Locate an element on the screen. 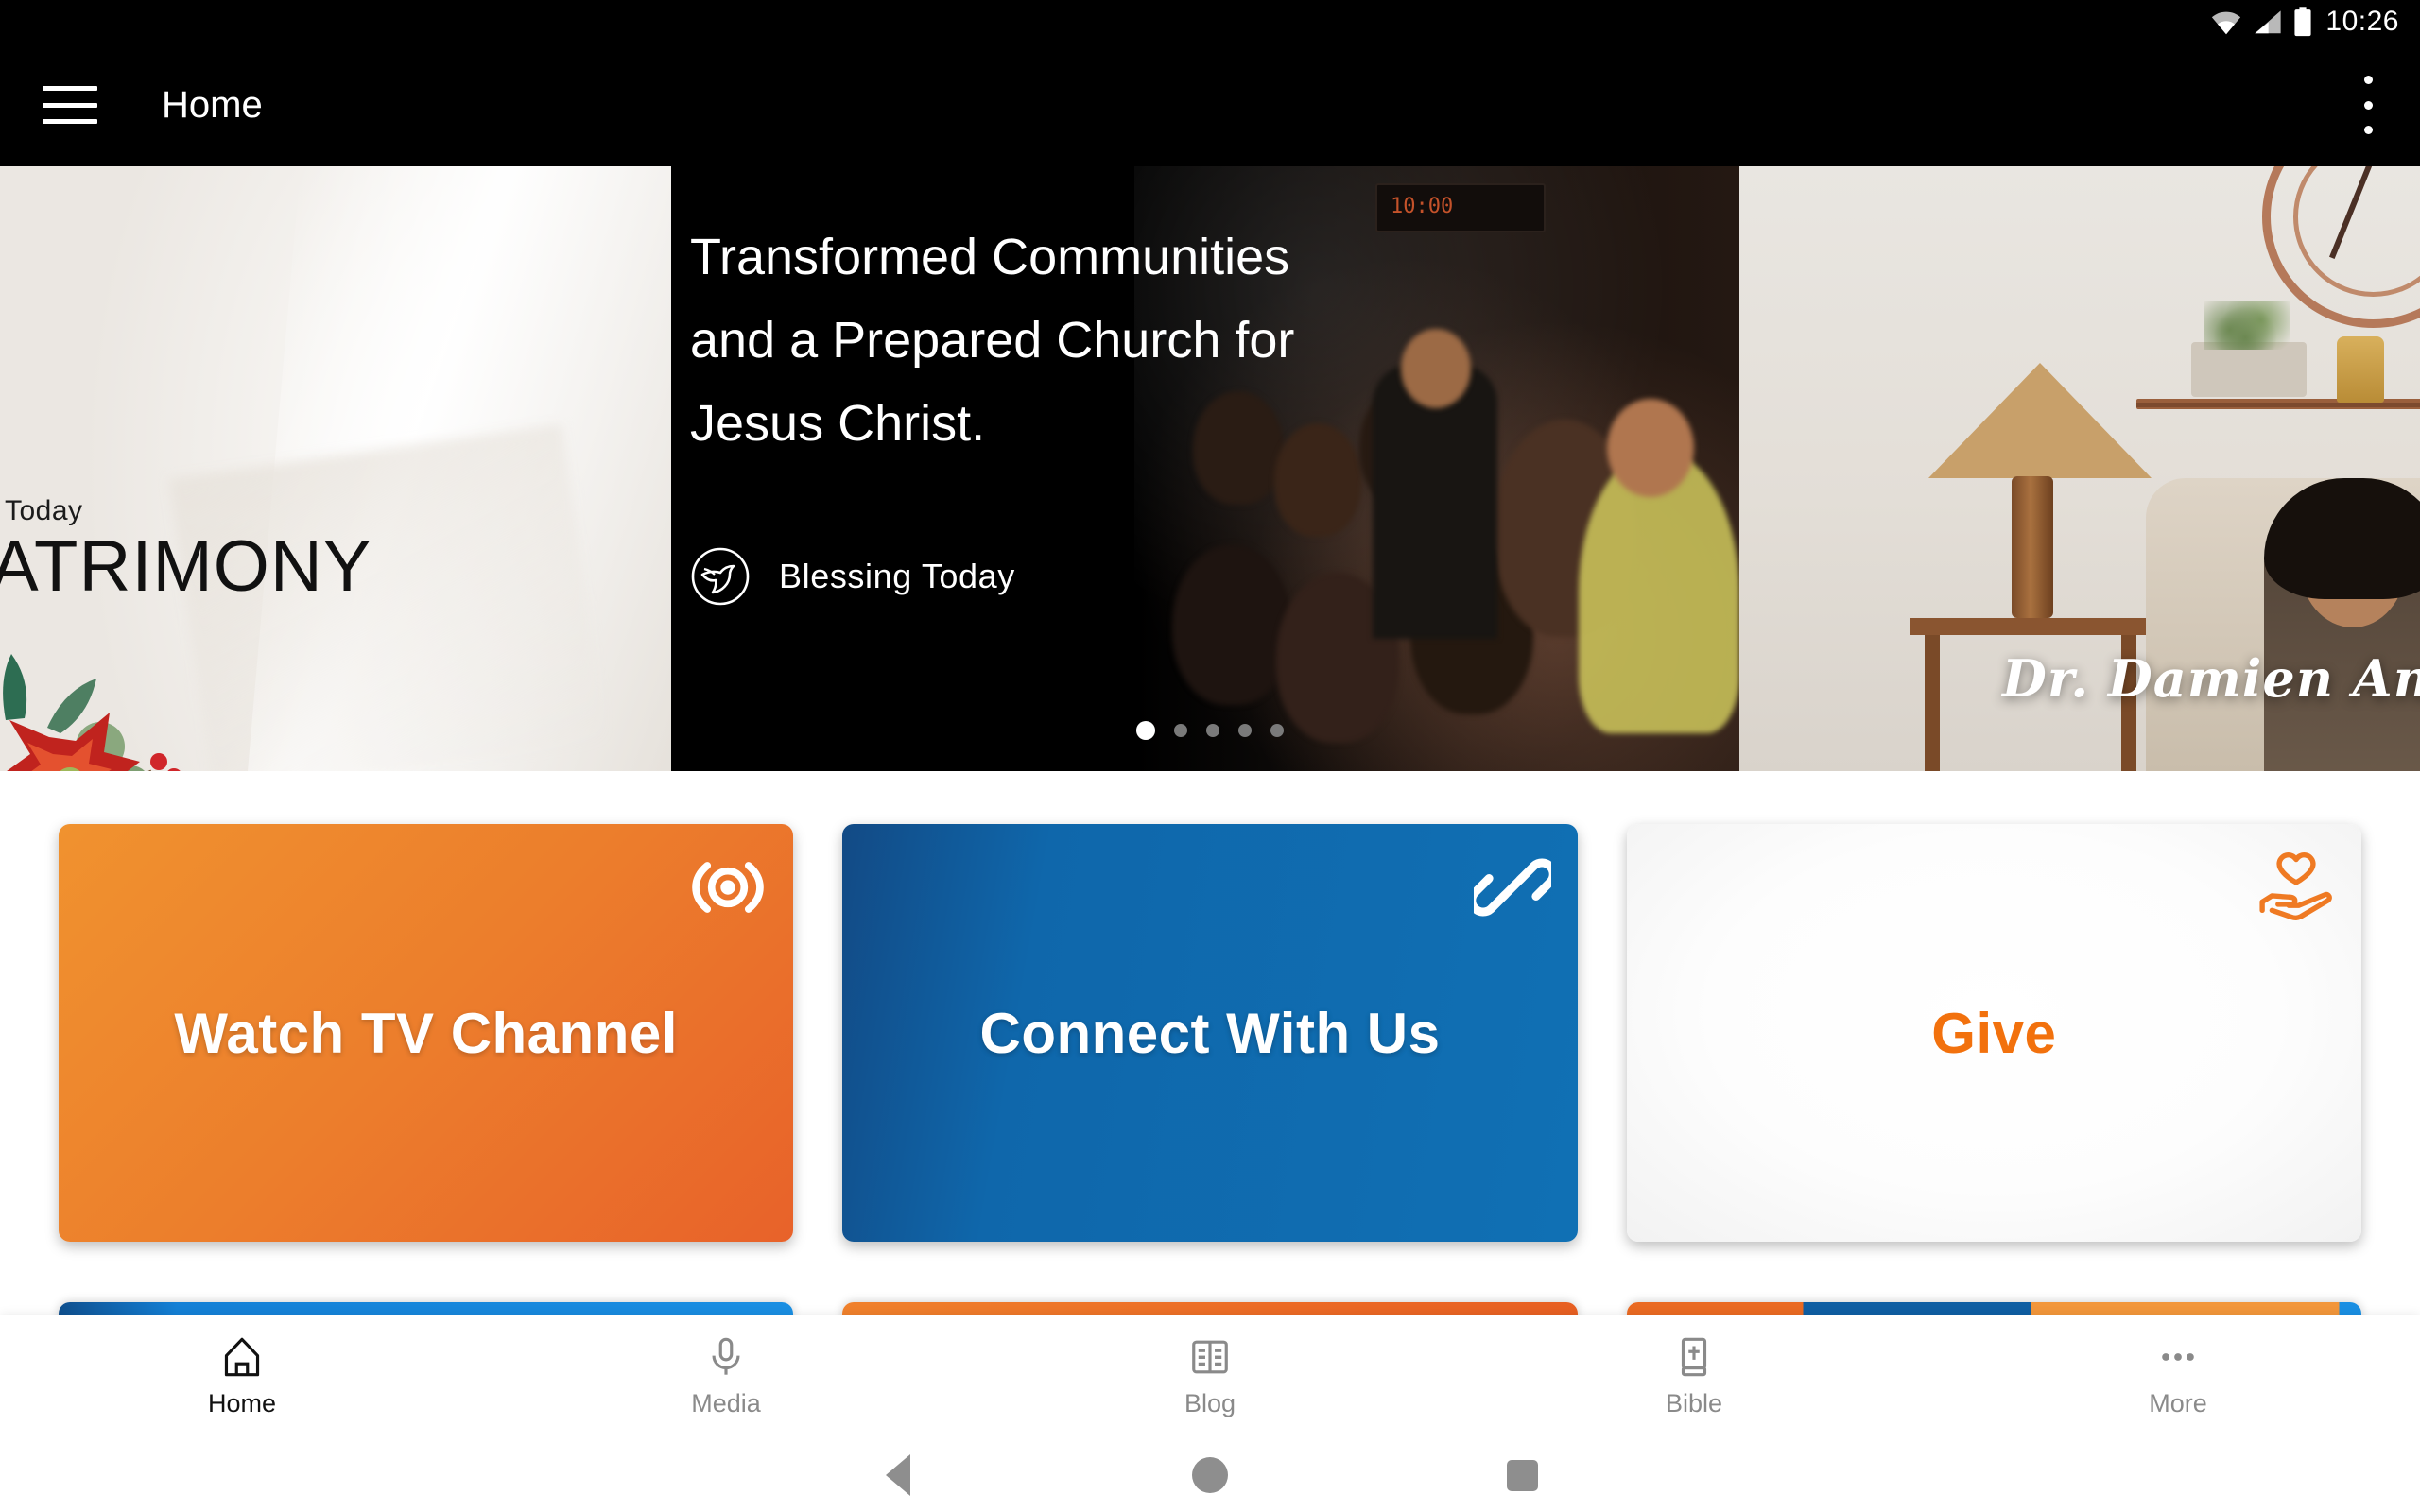 The height and width of the screenshot is (1512, 2420). headline-line-2: and a Prepared Church for is located at coordinates (992, 340).